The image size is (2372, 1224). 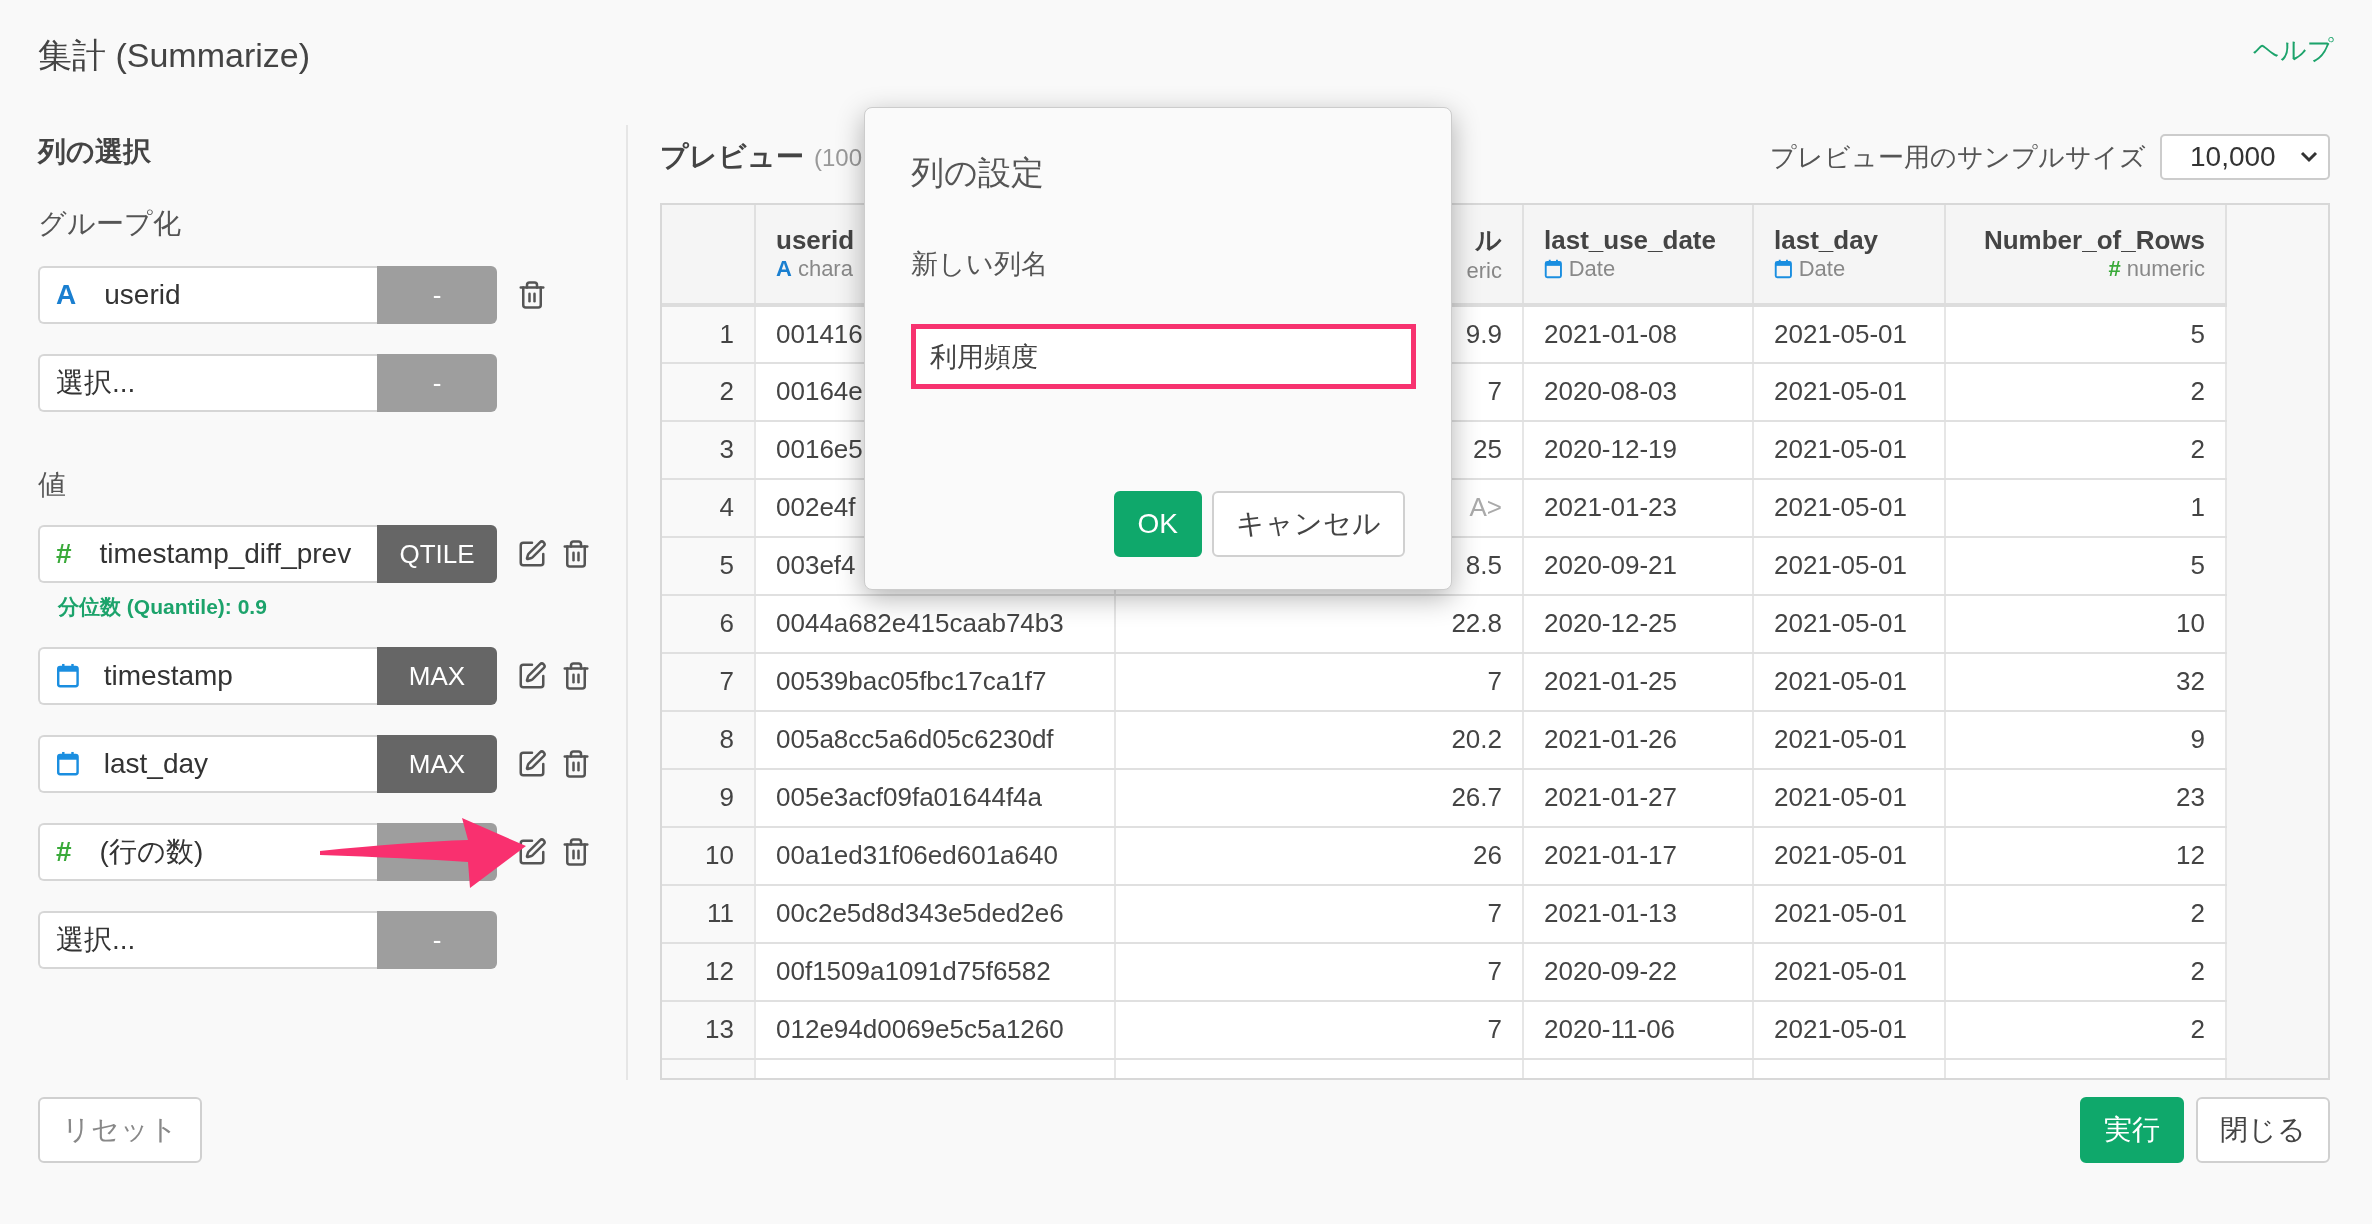 I want to click on row-number: 2, so click(x=708, y=391).